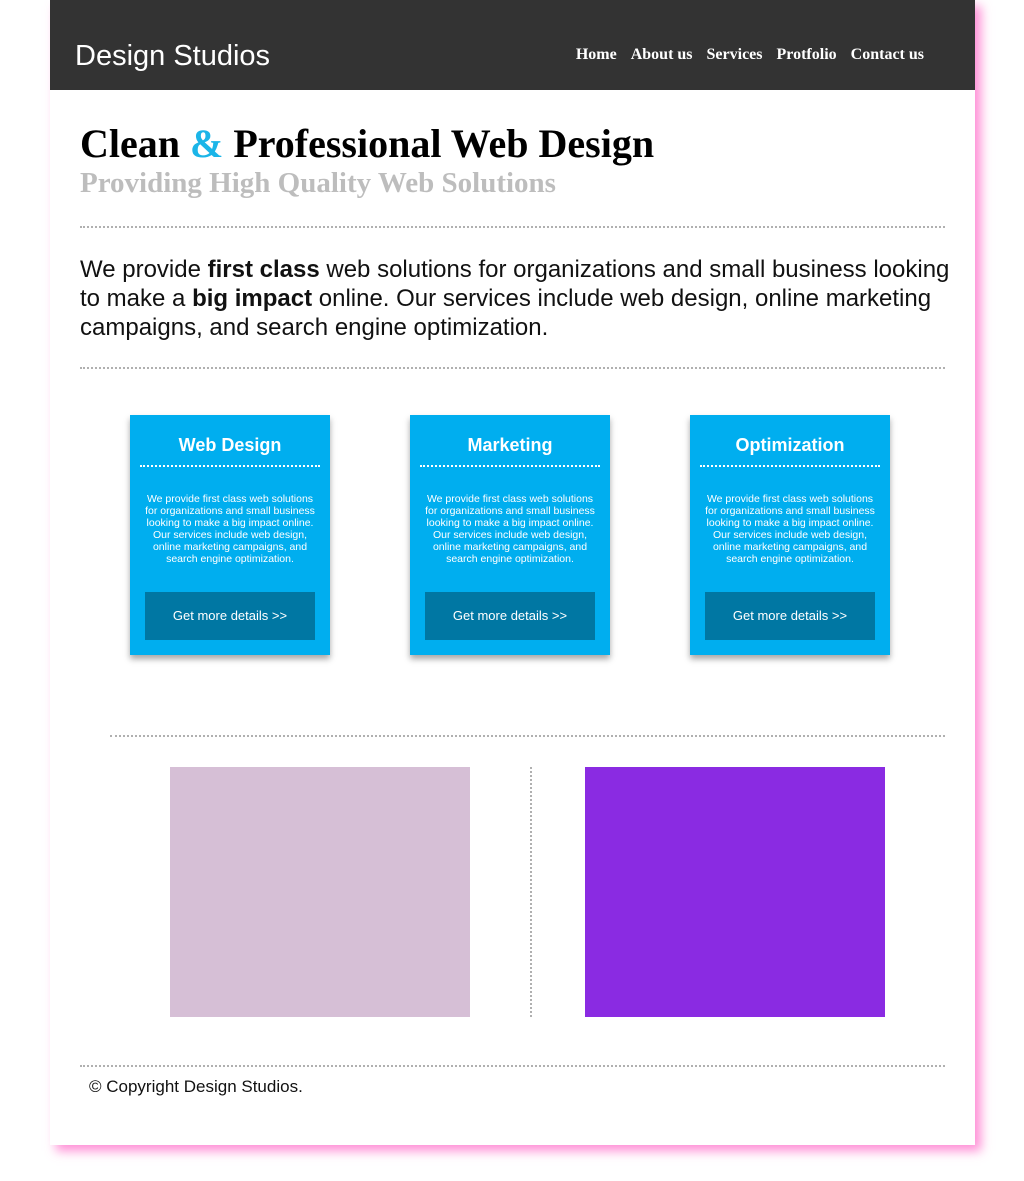 The height and width of the screenshot is (1181, 1024). I want to click on nav-contact-link: Contact us, so click(887, 55).